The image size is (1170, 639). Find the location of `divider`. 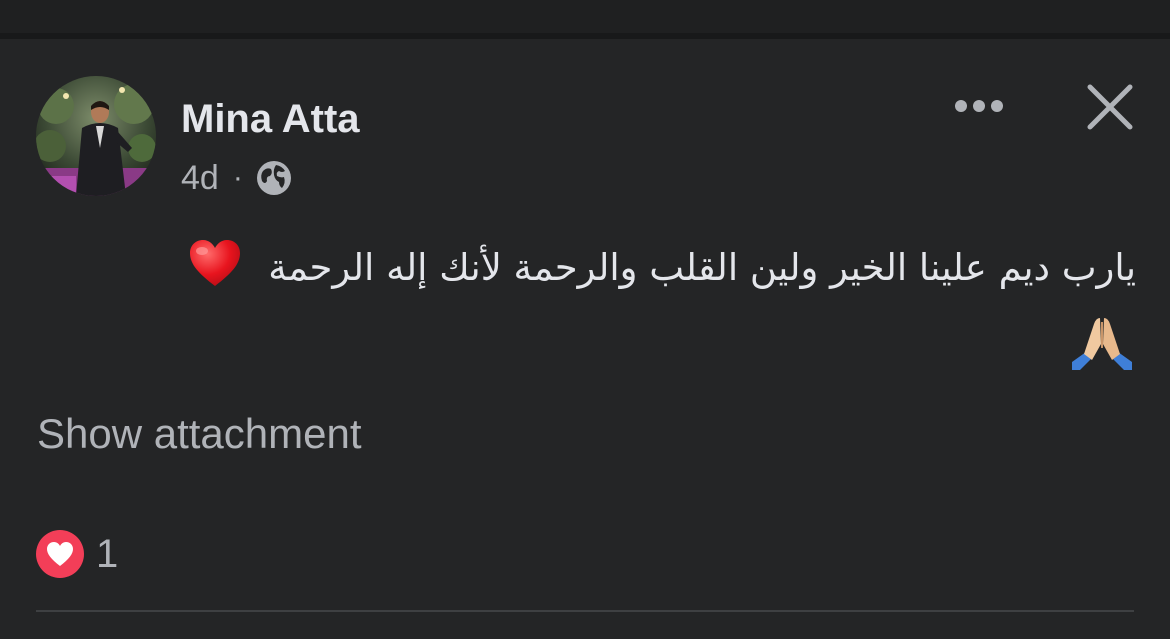

divider is located at coordinates (585, 611).